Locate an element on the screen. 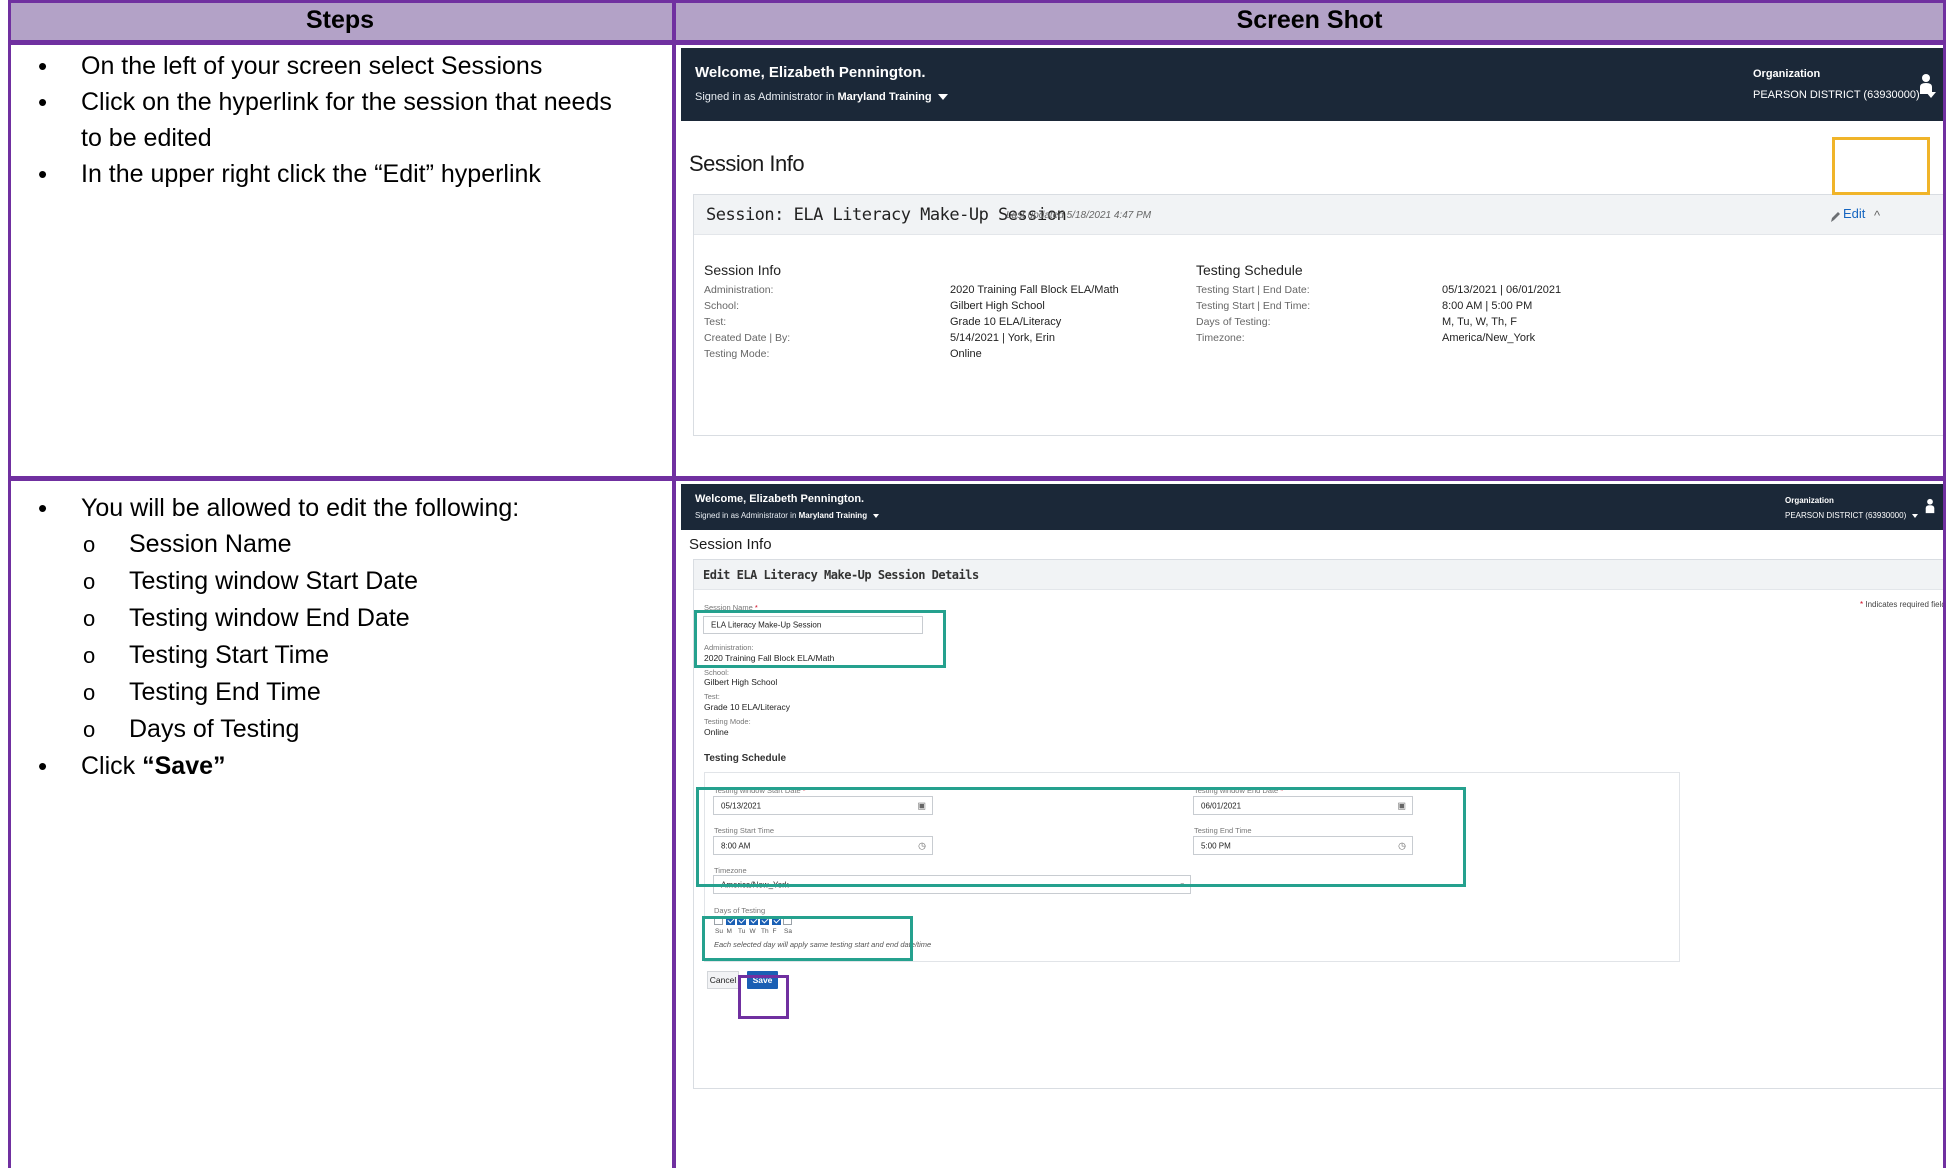  test-value: Grade 10 ELA/Literacy is located at coordinates (747, 707).